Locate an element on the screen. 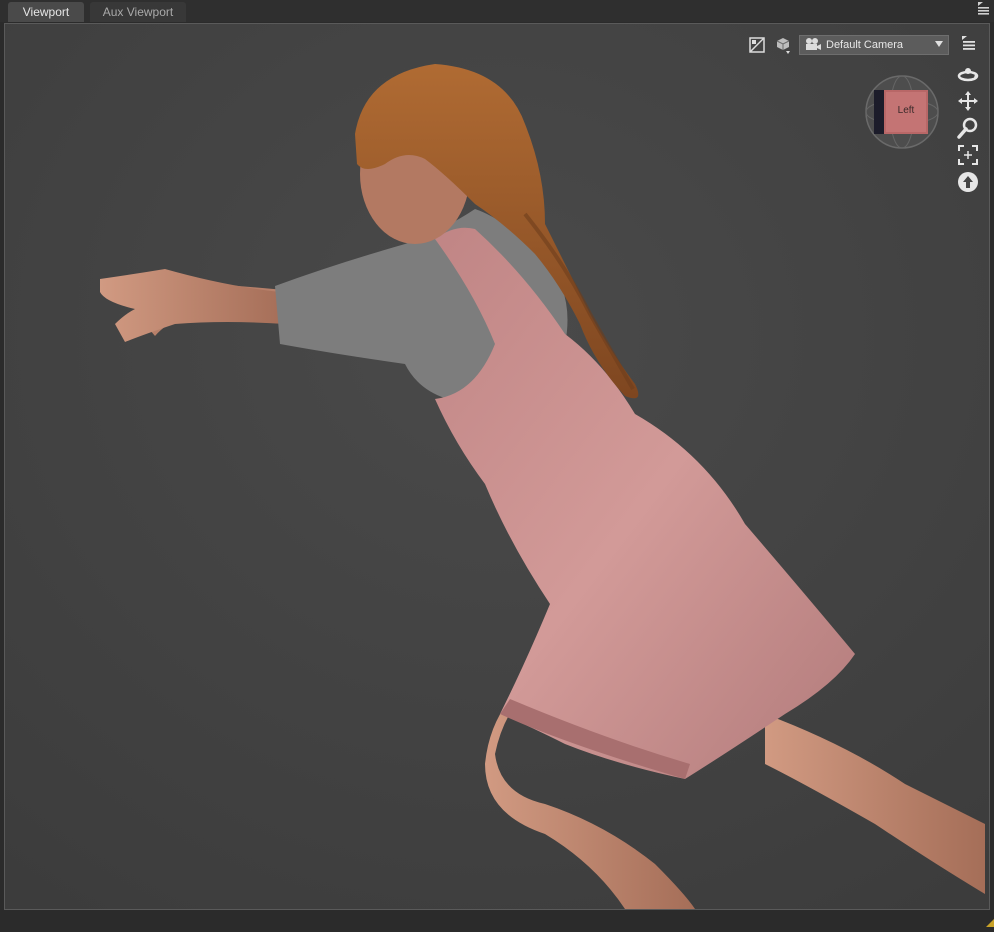 The image size is (994, 932). tab-aux-viewport-label: Aux Viewport is located at coordinates (138, 12).